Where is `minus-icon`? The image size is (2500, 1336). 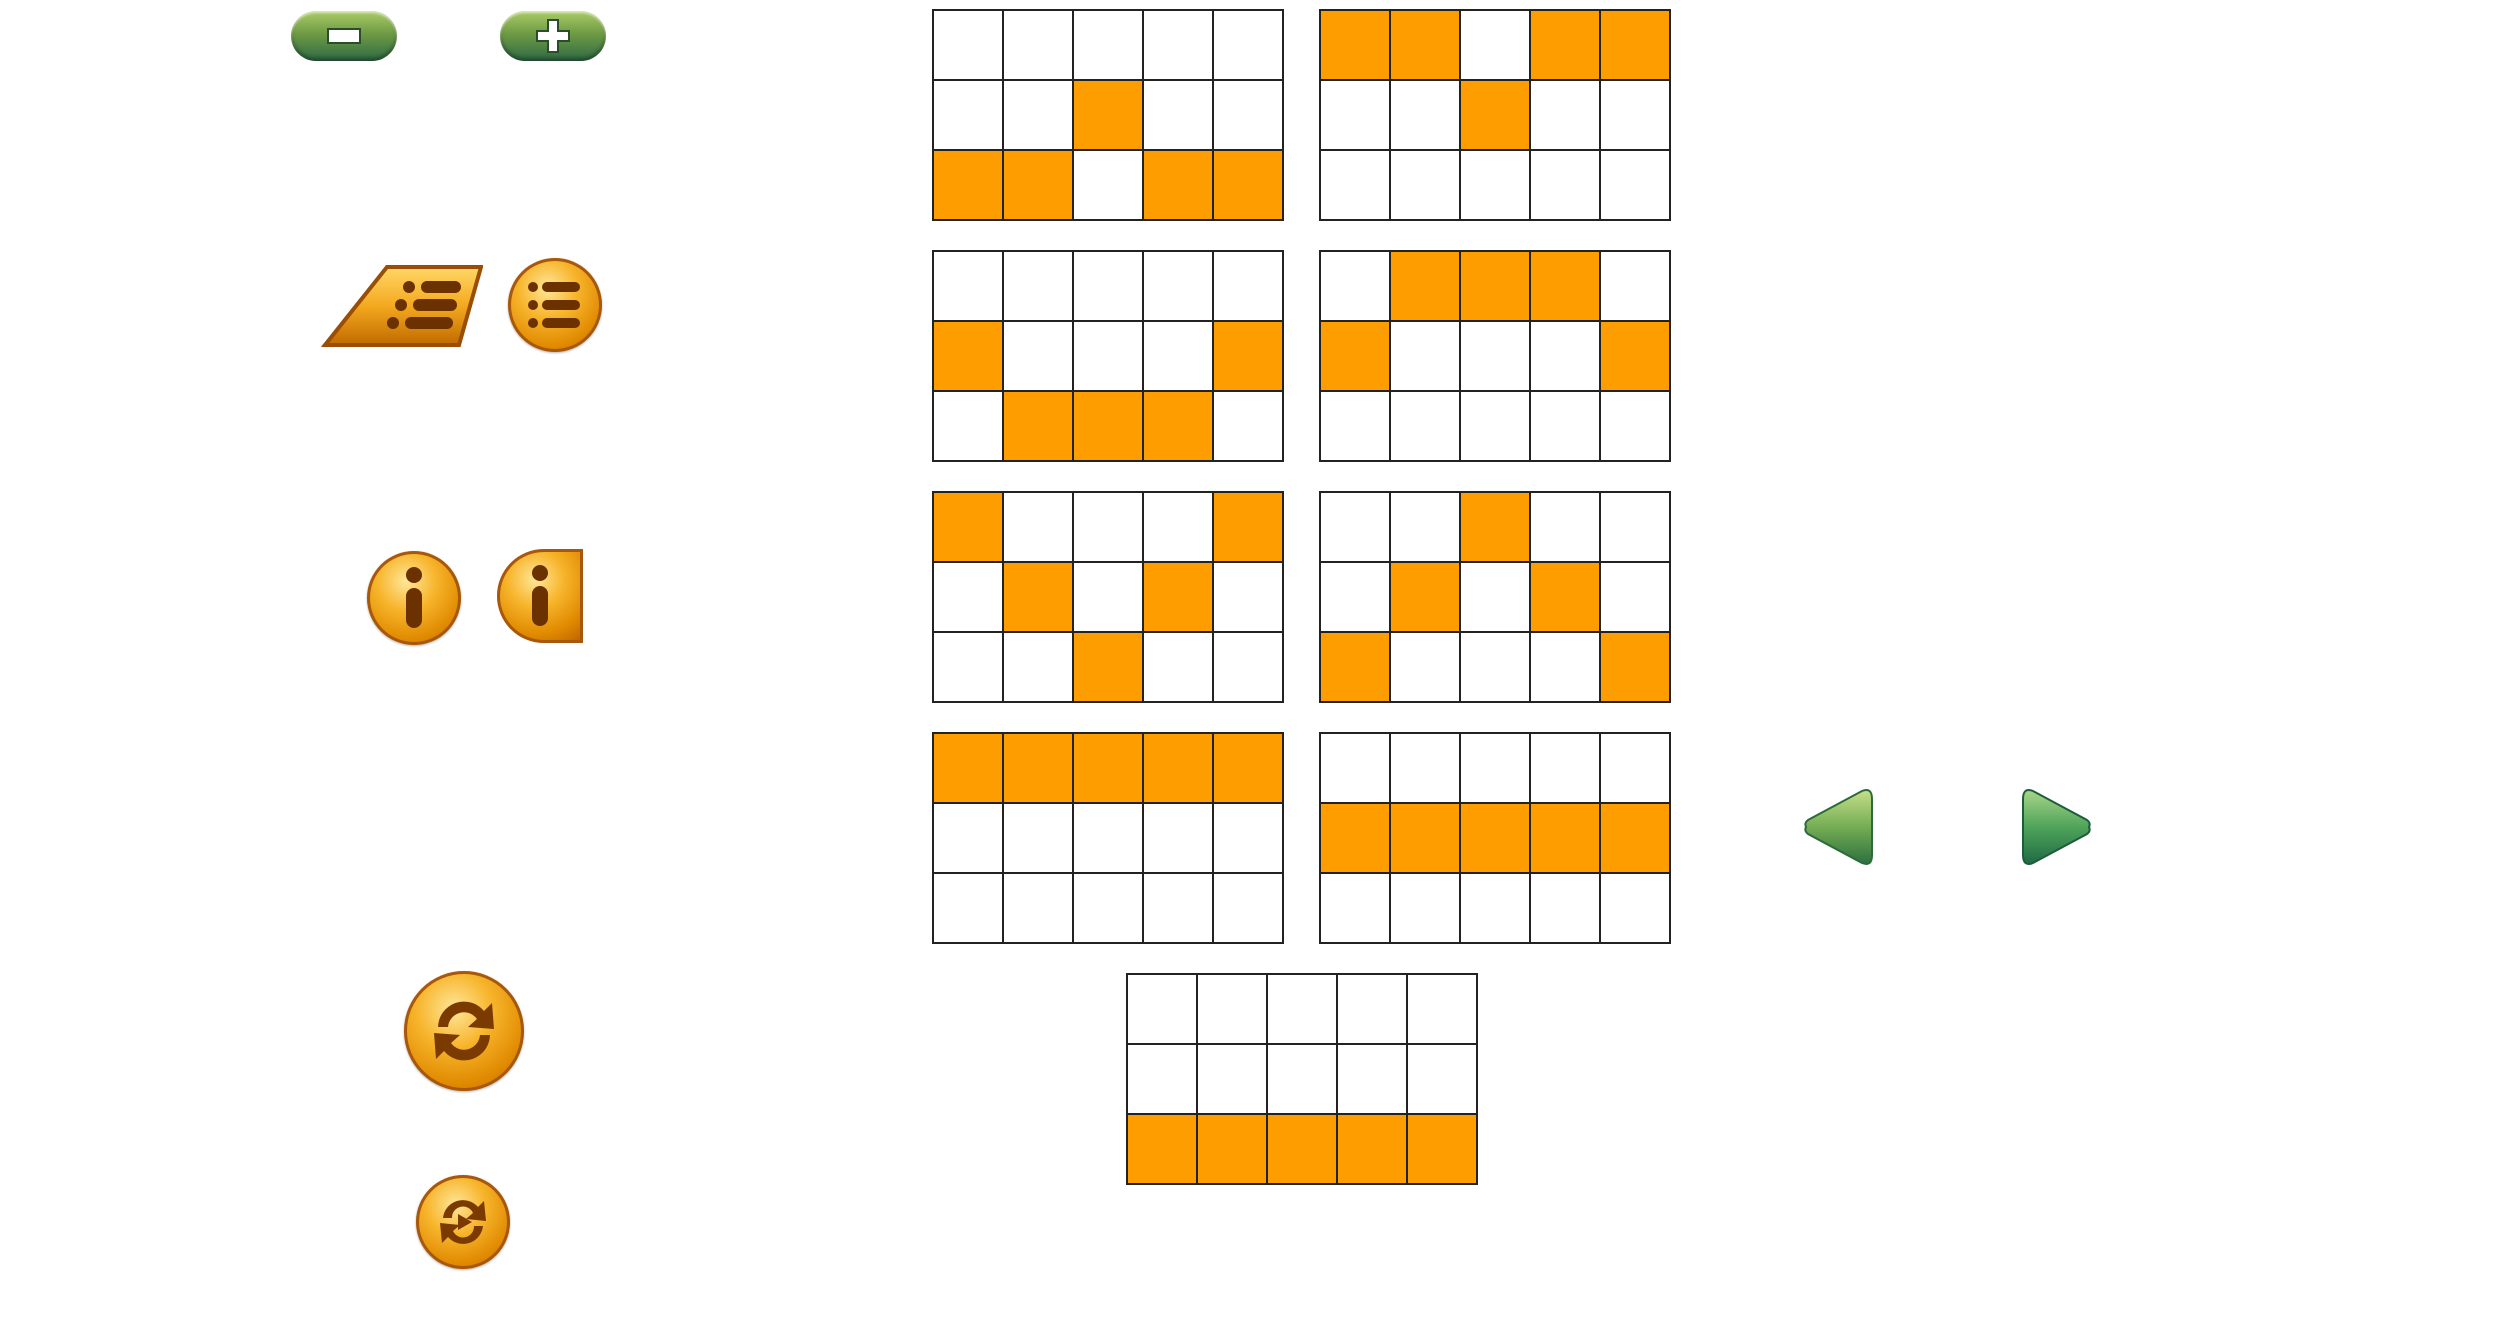
minus-icon is located at coordinates (344, 36).